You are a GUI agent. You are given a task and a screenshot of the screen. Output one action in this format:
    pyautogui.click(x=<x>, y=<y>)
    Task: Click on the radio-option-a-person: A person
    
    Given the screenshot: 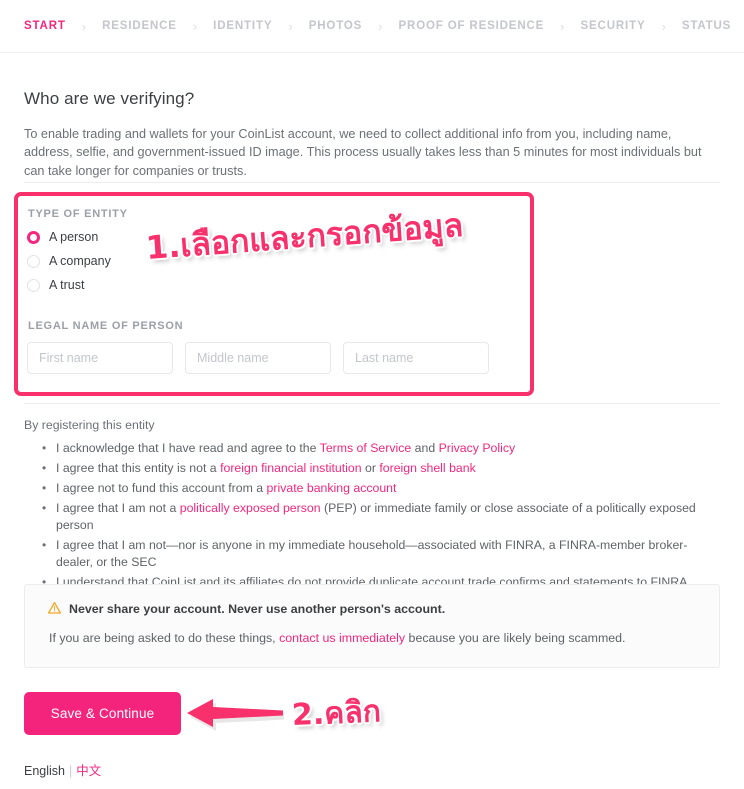 What is the action you would take?
    pyautogui.click(x=62, y=237)
    